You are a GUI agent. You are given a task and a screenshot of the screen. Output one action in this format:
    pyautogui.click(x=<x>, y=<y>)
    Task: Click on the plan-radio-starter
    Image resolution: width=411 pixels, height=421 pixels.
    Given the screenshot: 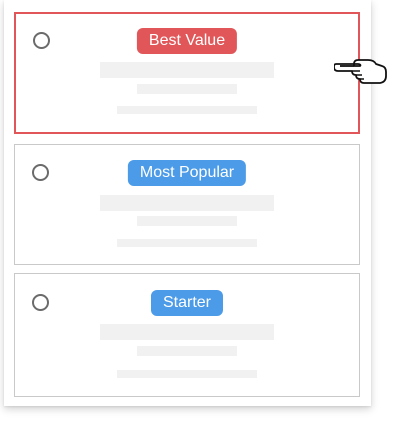 What is the action you would take?
    pyautogui.click(x=40, y=302)
    